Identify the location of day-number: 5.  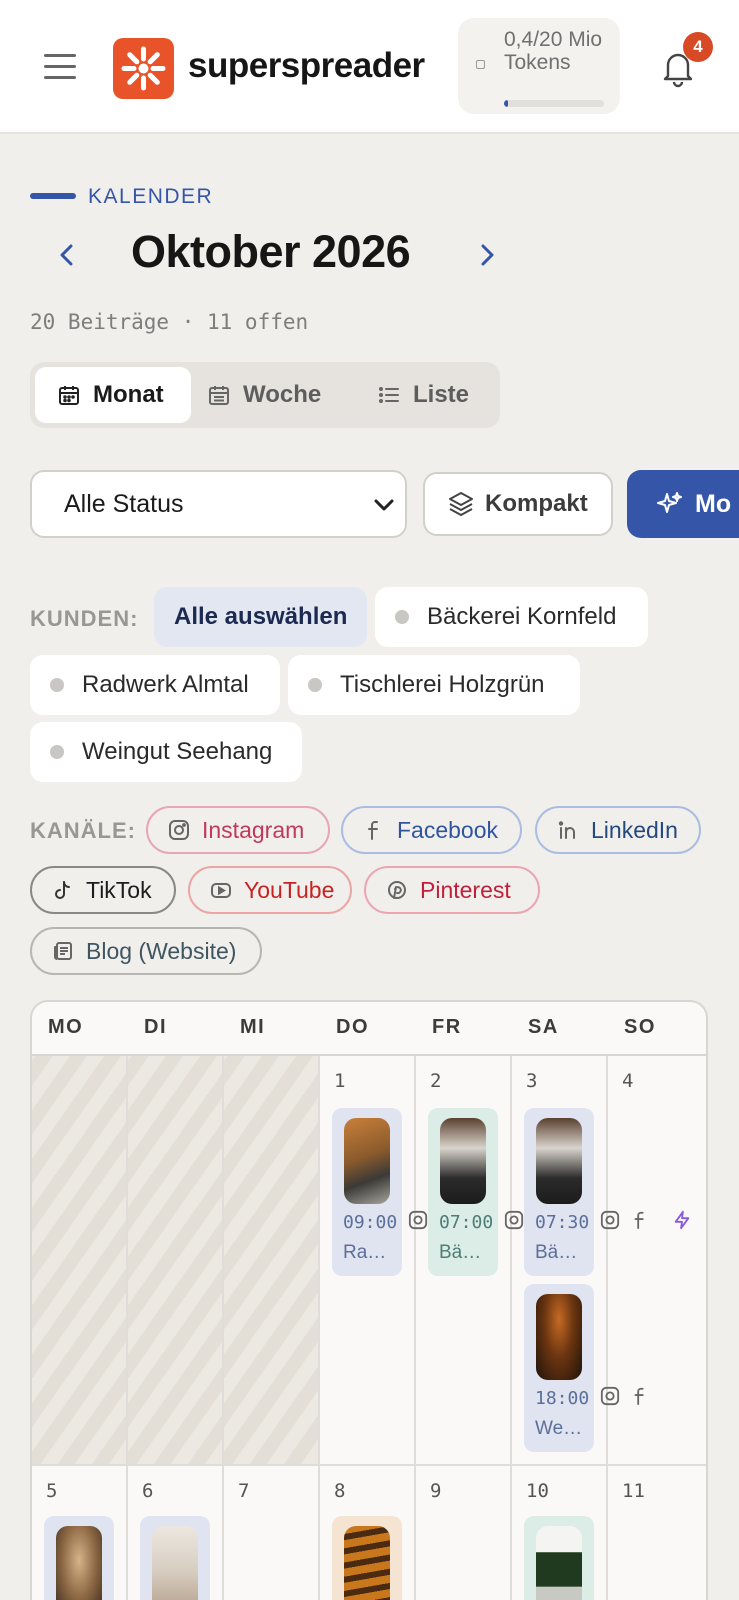
(52, 1491).